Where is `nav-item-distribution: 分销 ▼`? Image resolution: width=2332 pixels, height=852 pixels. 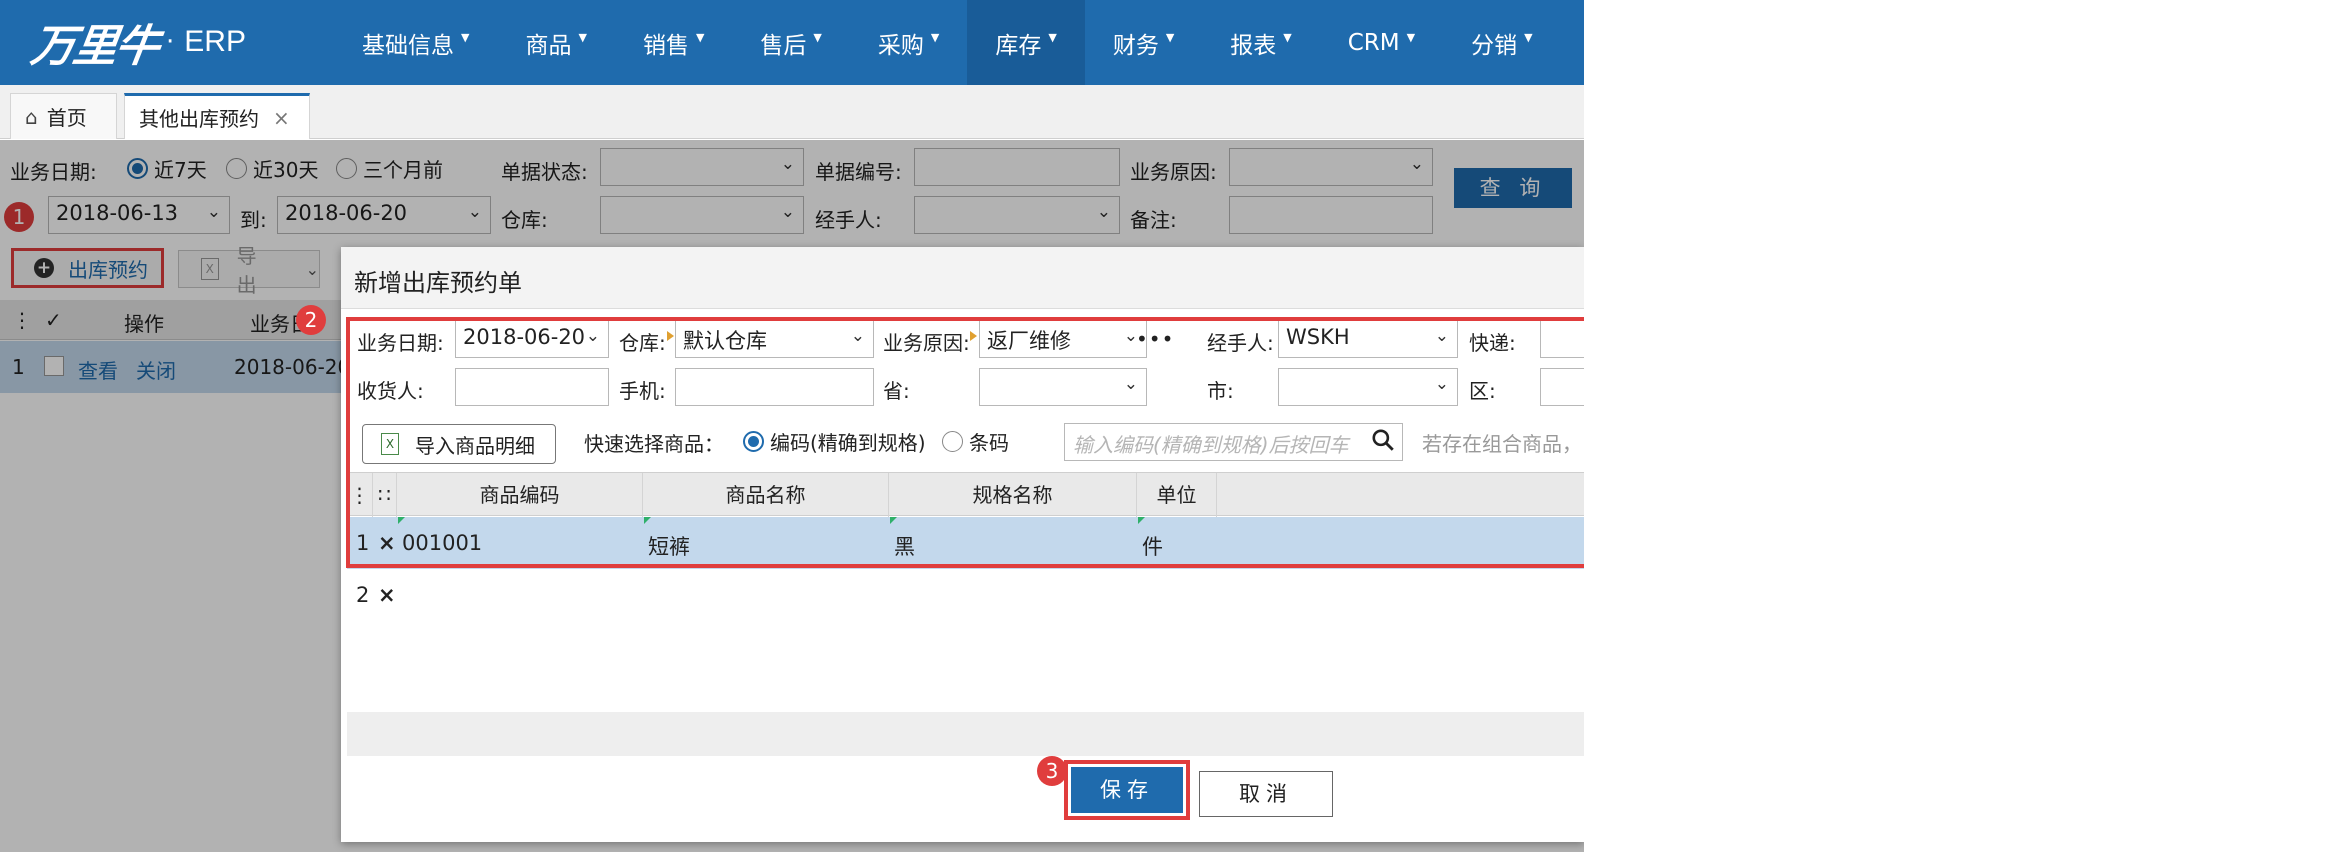
nav-item-distribution: 分销 ▼ is located at coordinates (1501, 42).